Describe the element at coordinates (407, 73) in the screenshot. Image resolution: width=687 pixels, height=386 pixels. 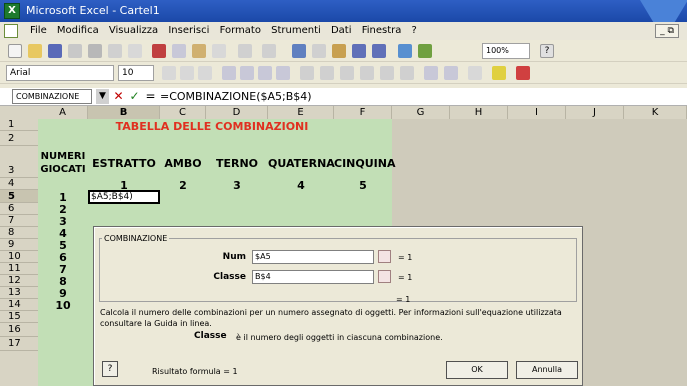
I see `decrease-decimal-icon` at that location.